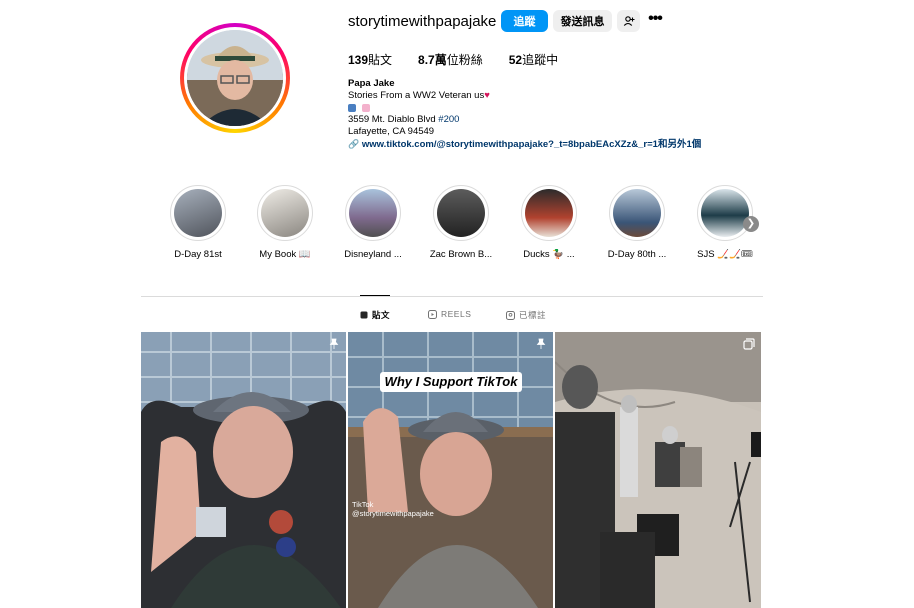 The image size is (914, 608). I want to click on highlight-label: D-Day 81st, so click(198, 254).